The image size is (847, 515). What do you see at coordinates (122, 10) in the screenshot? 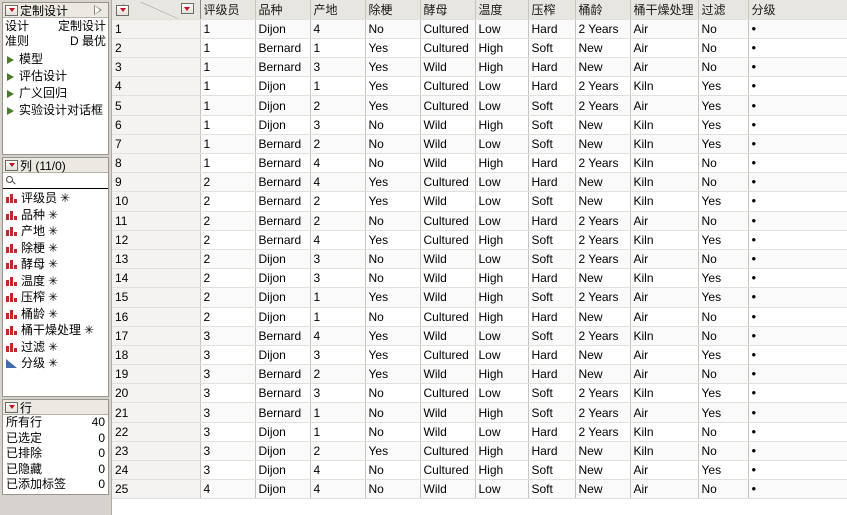
I see `columns-menu-icon` at bounding box center [122, 10].